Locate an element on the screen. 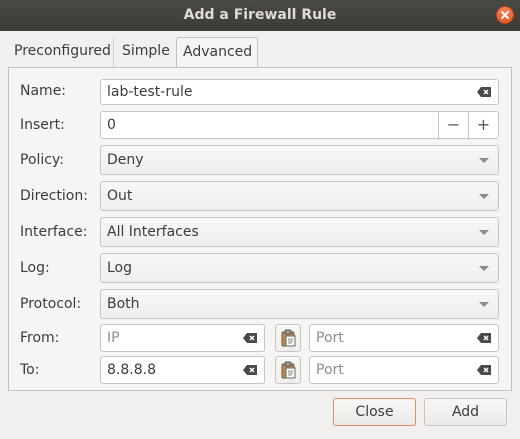  policy-label: Policy: is located at coordinates (42, 160).